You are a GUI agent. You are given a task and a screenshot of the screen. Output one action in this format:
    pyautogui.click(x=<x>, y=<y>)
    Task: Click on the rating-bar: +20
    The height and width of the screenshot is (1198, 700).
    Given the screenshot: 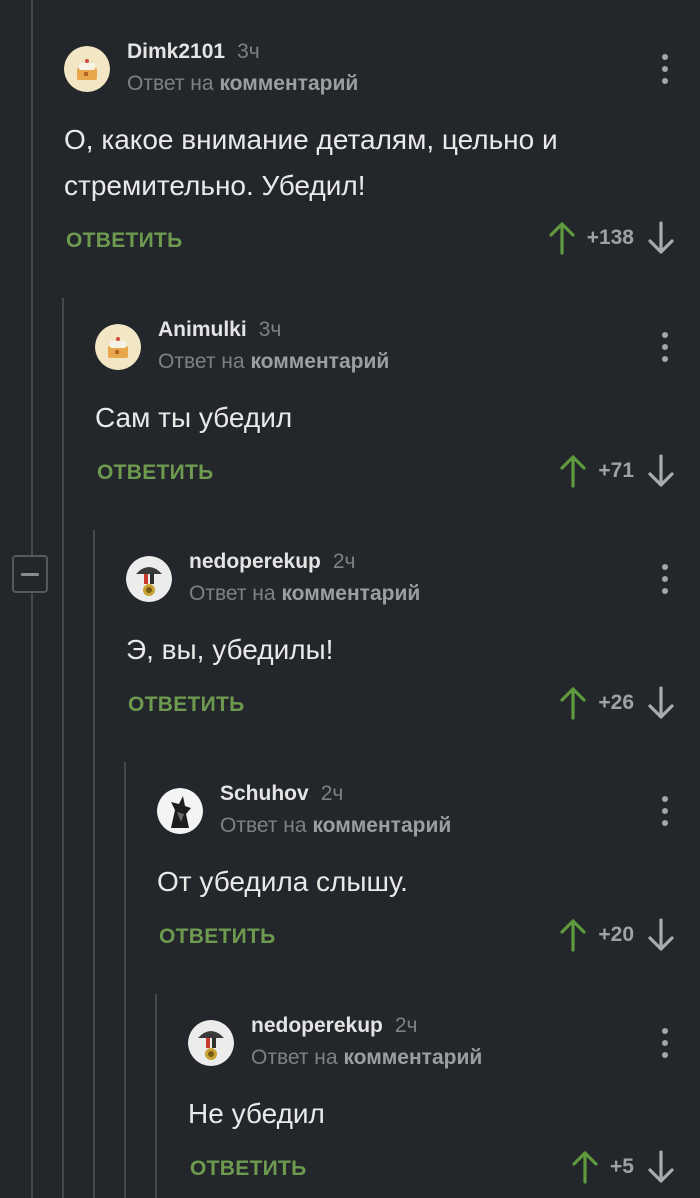 What is the action you would take?
    pyautogui.click(x=617, y=935)
    